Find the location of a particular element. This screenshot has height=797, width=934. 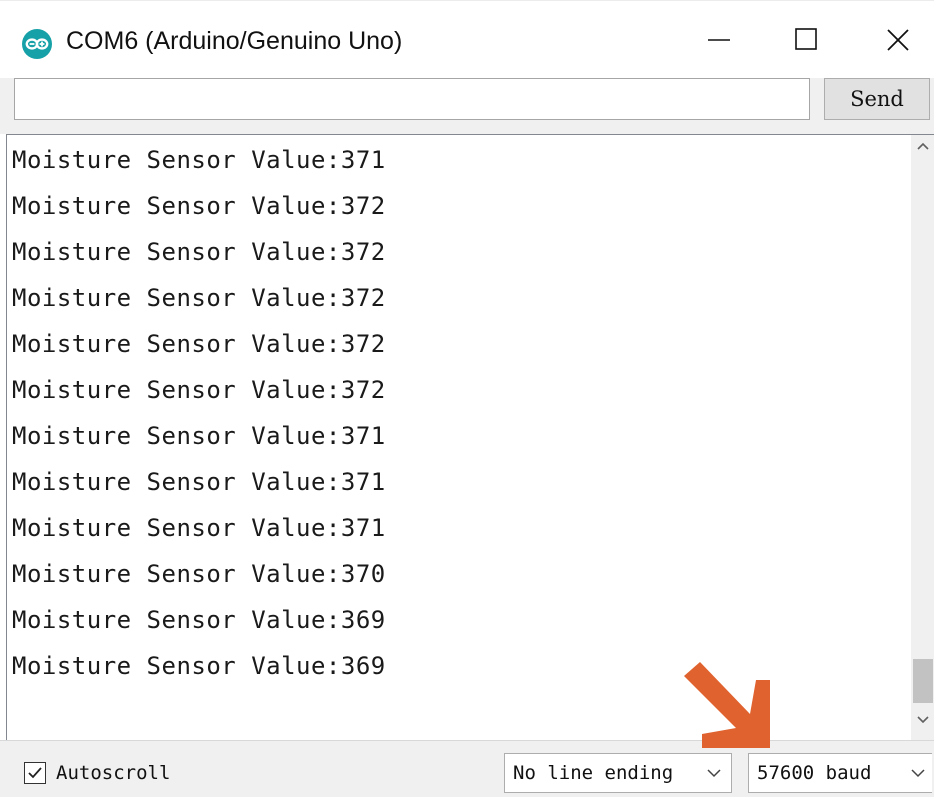

send-button: Send is located at coordinates (877, 99).